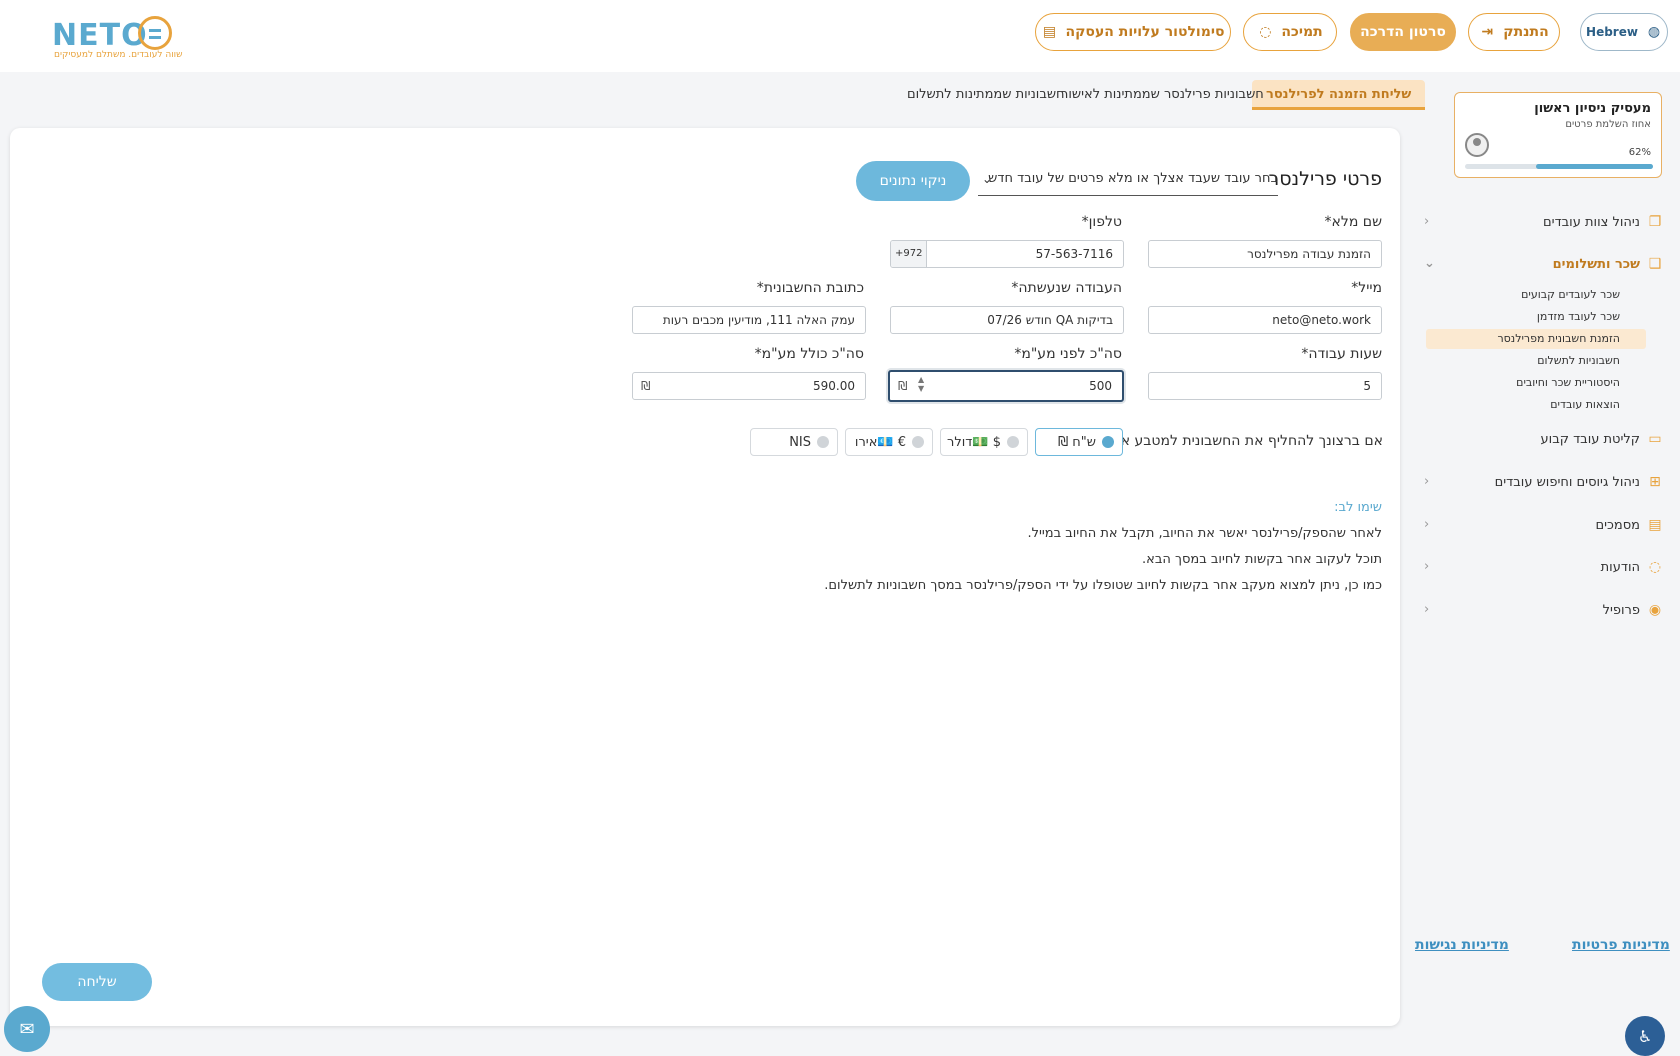  Describe the element at coordinates (1645, 1036) in the screenshot. I see `accessibility-icon: ♿` at that location.